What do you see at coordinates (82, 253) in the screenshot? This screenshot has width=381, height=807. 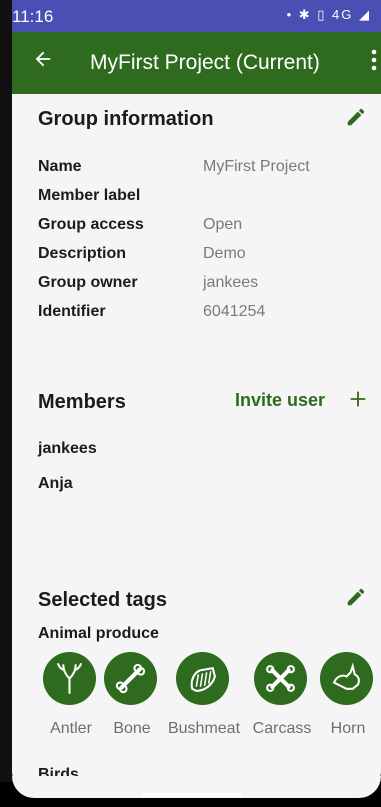 I see `info-label: Description` at bounding box center [82, 253].